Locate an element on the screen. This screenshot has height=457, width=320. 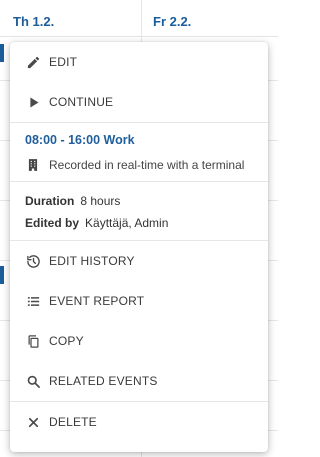
edited-by-value: Käyttäjä, Admin is located at coordinates (127, 223).